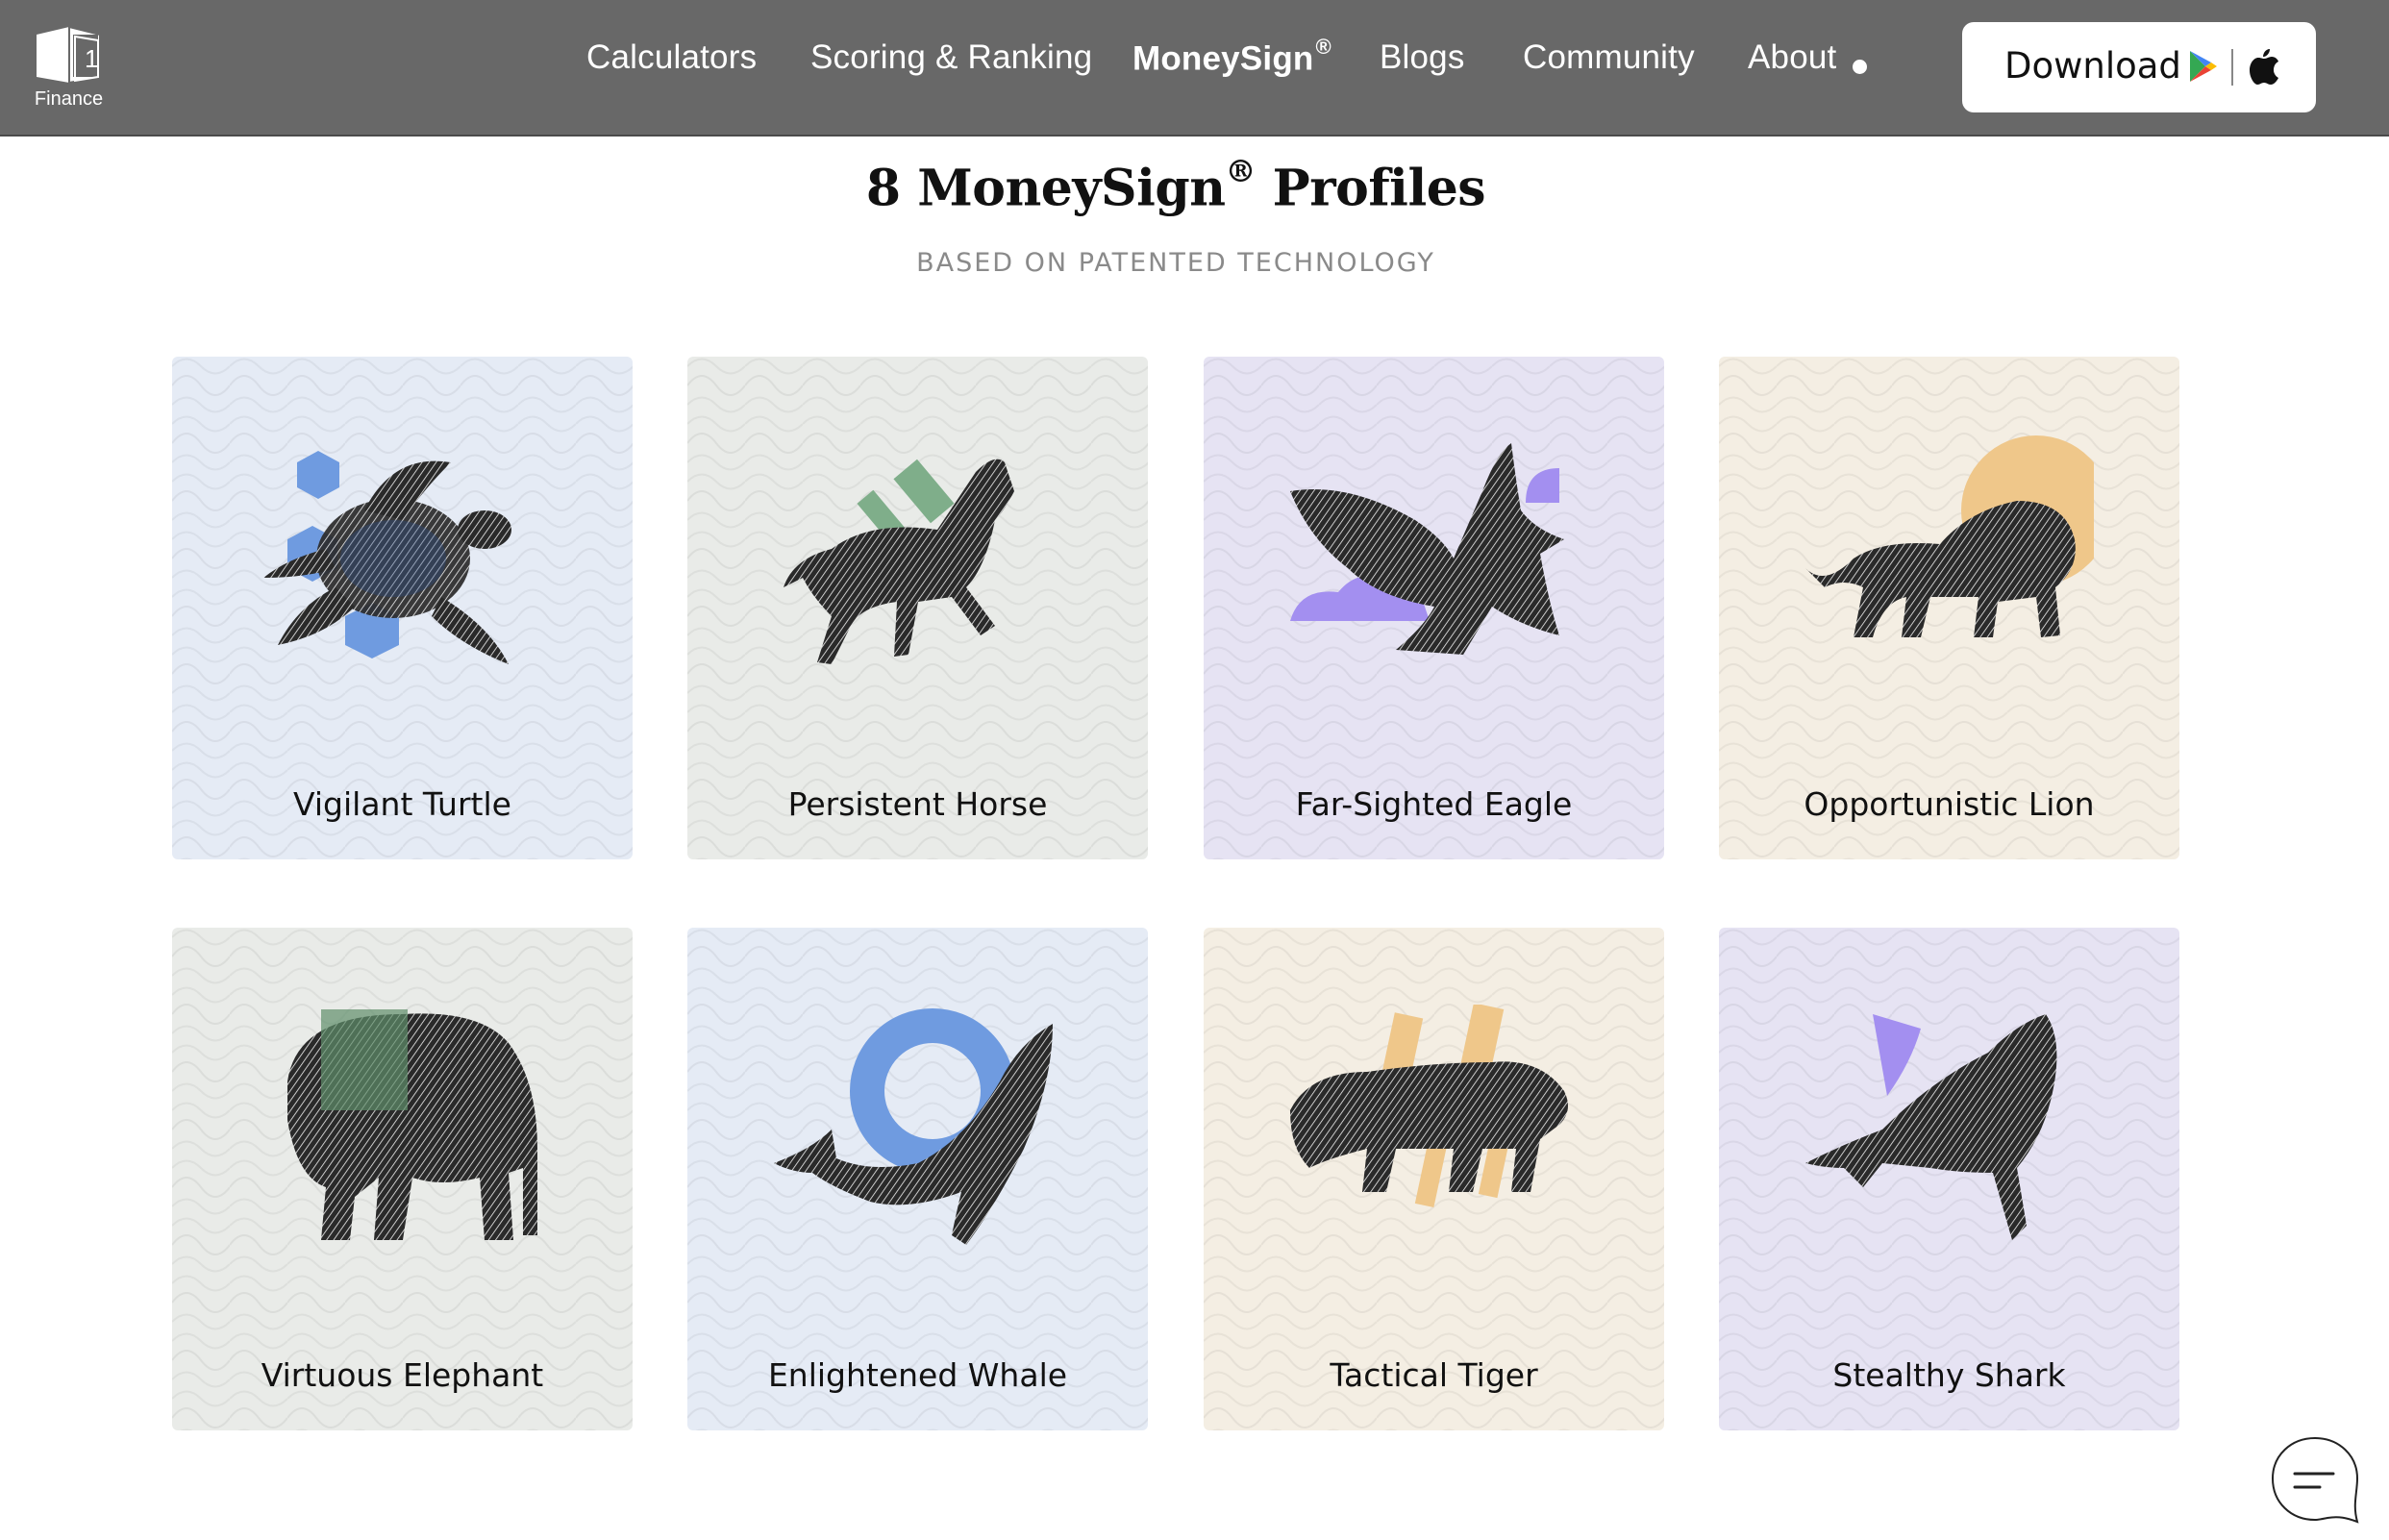 The image size is (2389, 1540). What do you see at coordinates (402, 804) in the screenshot?
I see `profile-name: Vigilant Turtle` at bounding box center [402, 804].